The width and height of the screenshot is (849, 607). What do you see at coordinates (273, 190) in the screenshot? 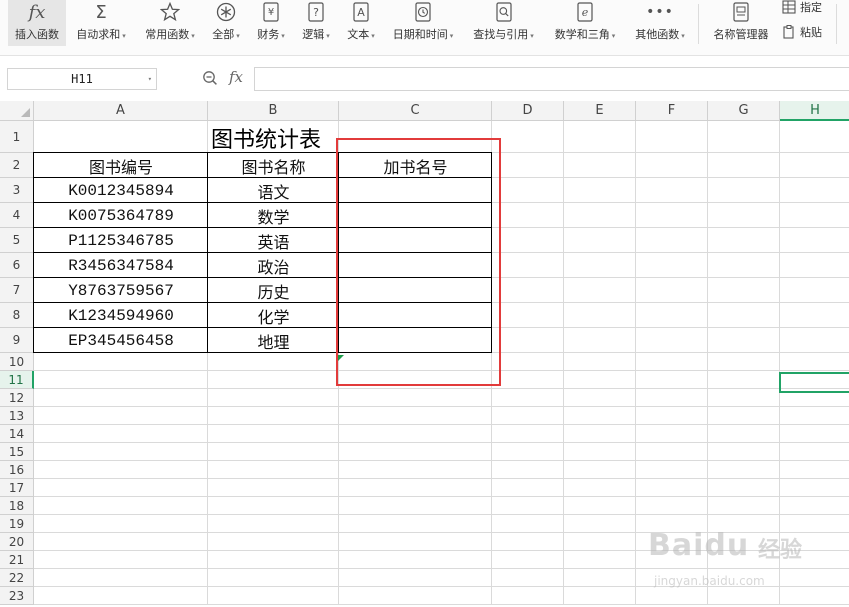
I see `book-name-cell: 语文` at bounding box center [273, 190].